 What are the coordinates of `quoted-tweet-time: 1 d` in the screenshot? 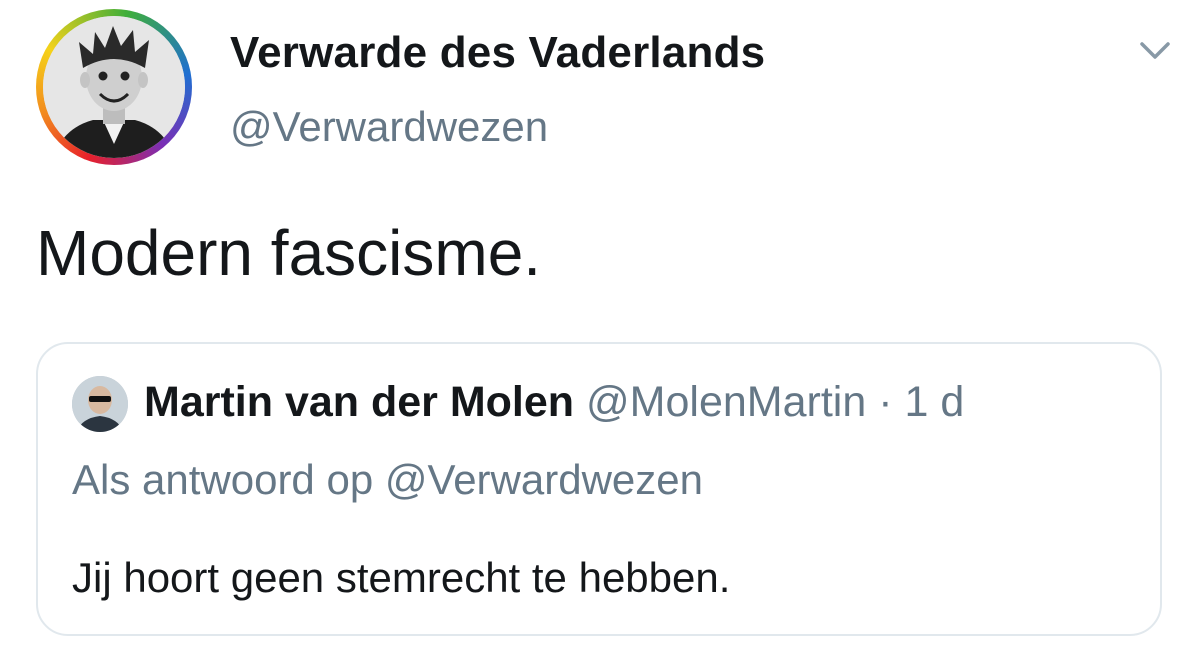 It's located at (935, 402).